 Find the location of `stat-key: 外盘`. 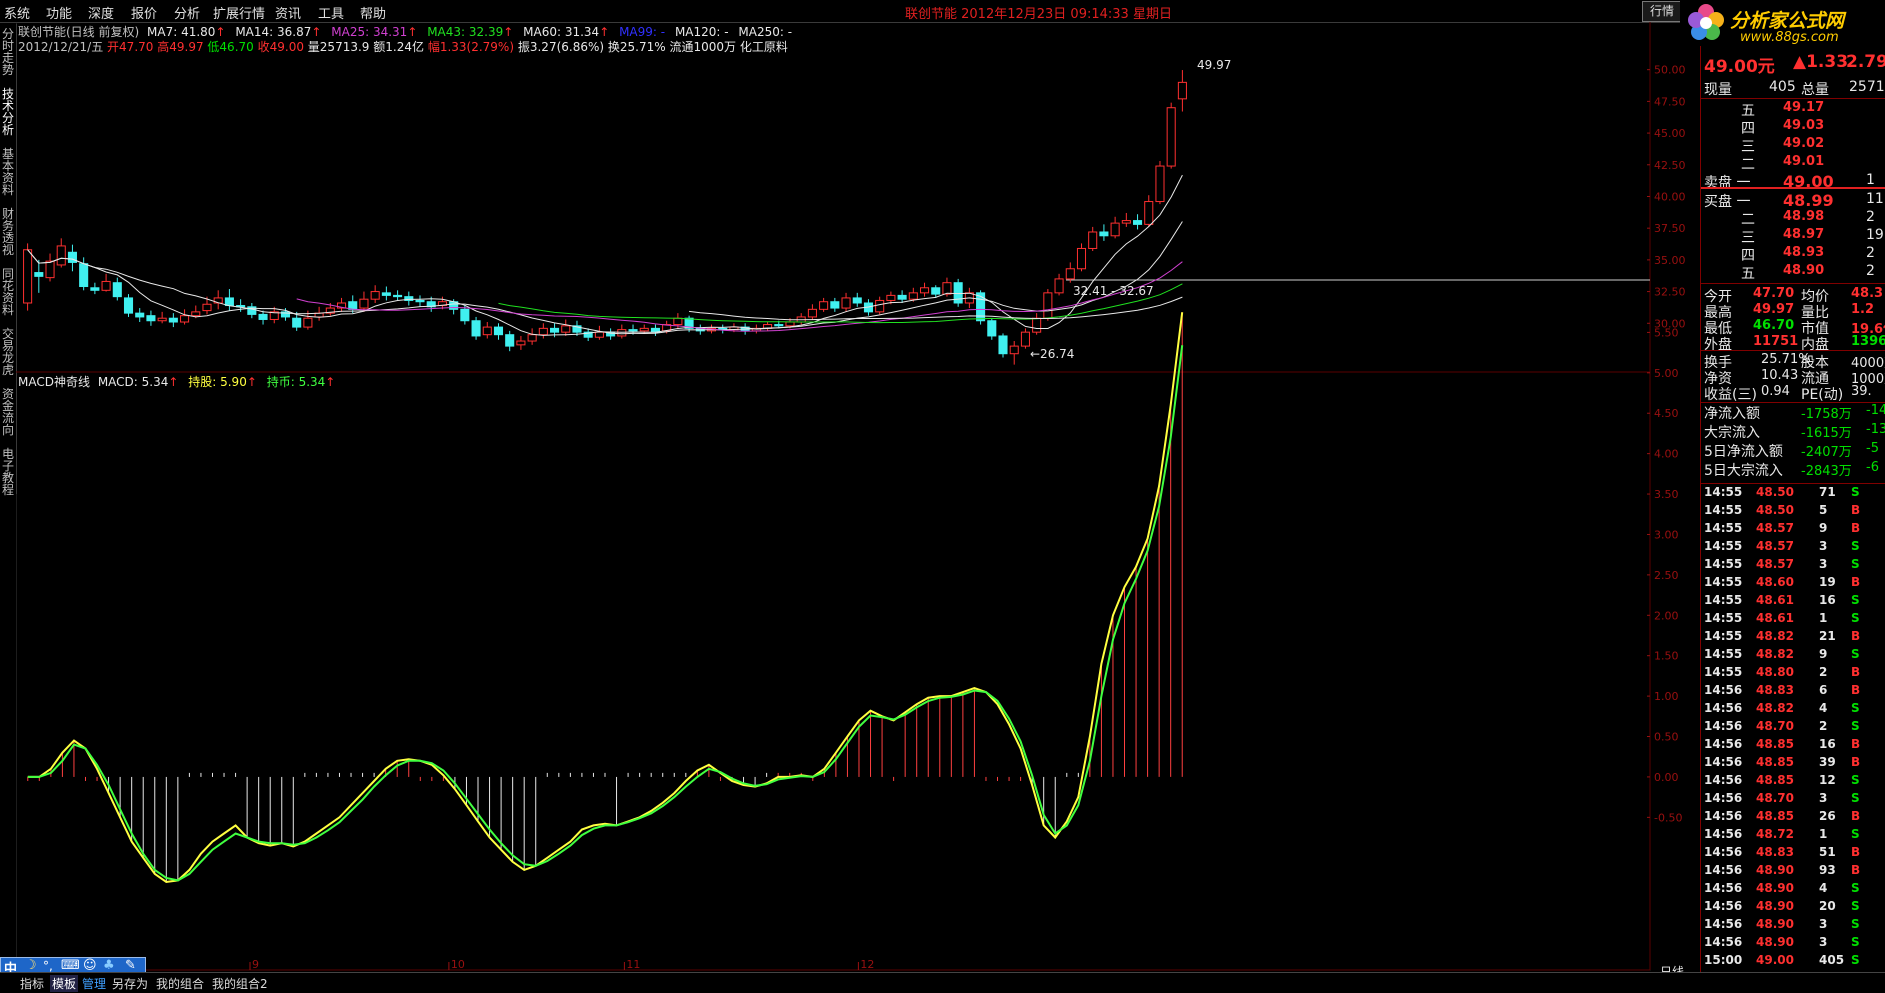

stat-key: 外盘 is located at coordinates (1718, 345).